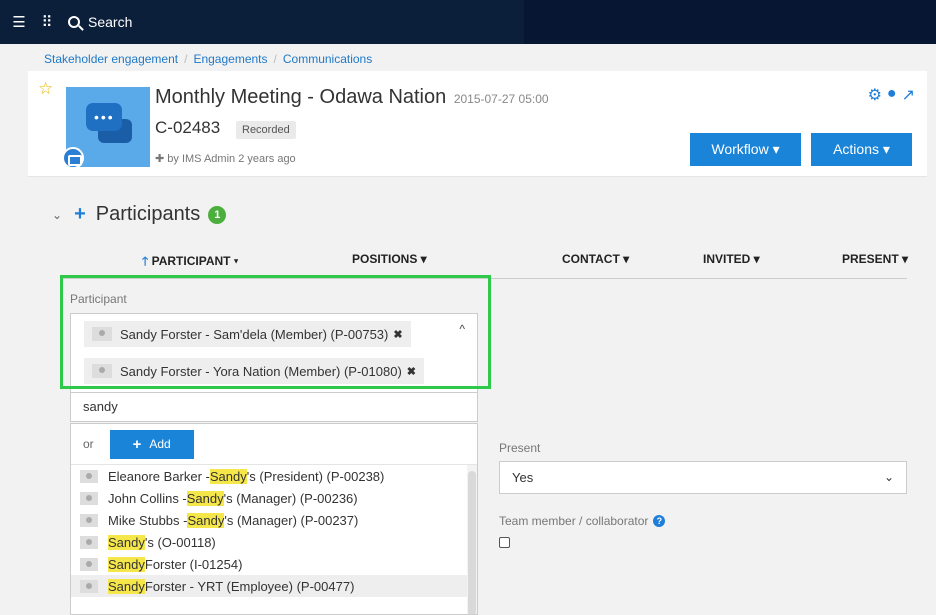 Image resolution: width=936 pixels, height=615 pixels. I want to click on plus-icon: ✚, so click(161, 159).